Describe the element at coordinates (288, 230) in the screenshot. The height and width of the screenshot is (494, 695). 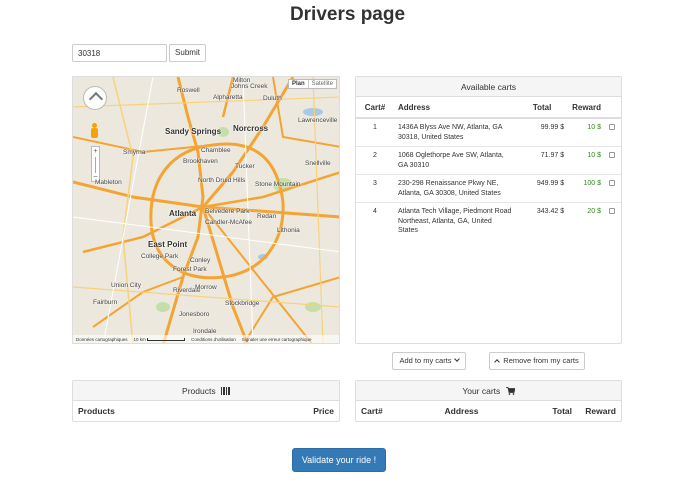
I see `map-label: Lithonia` at that location.